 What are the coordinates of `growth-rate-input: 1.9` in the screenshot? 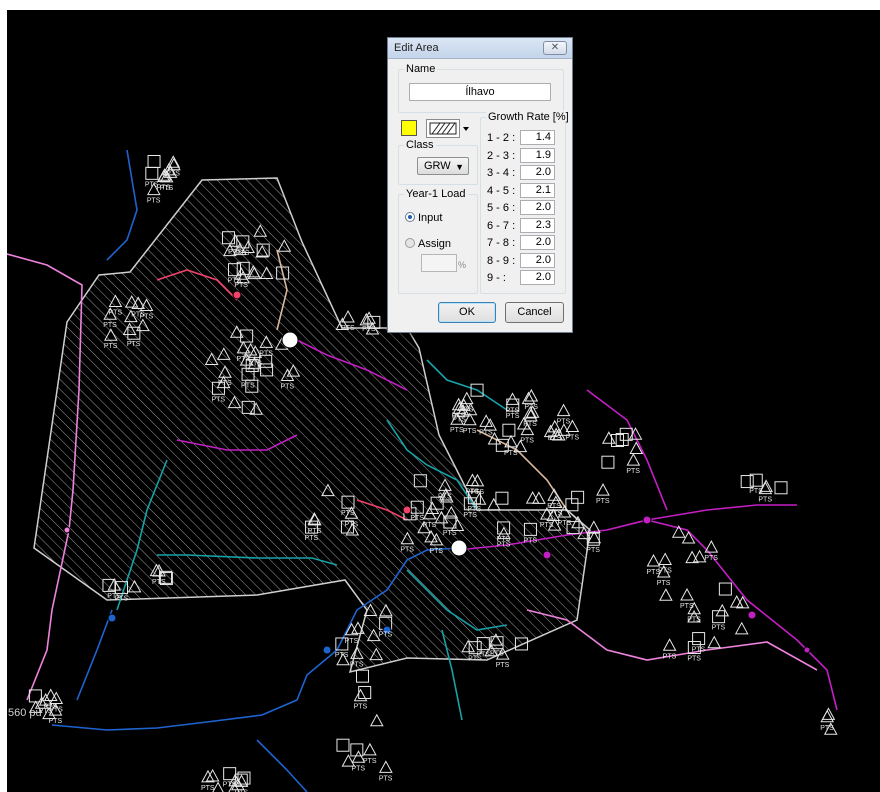 It's located at (537, 155).